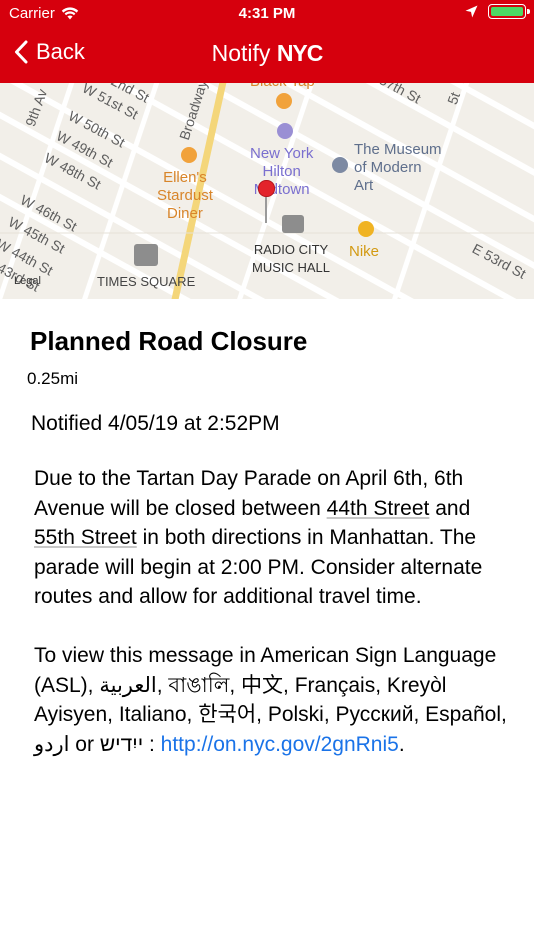 The height and width of the screenshot is (950, 534). I want to click on app-title: Notify NYC, so click(267, 53).